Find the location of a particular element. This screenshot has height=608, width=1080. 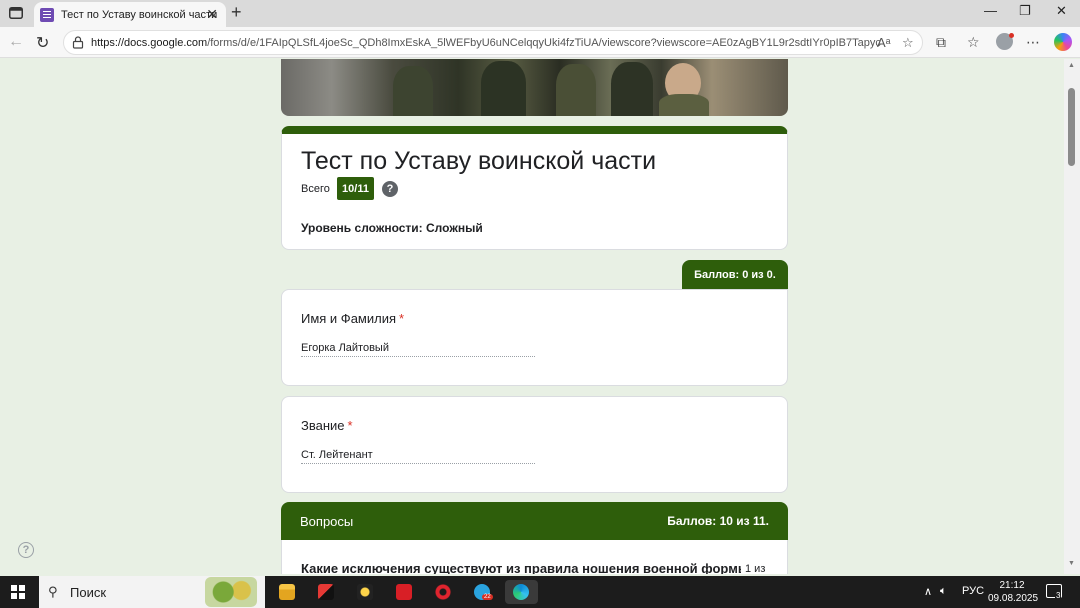

profile-status-dot is located at coordinates (1011, 35).